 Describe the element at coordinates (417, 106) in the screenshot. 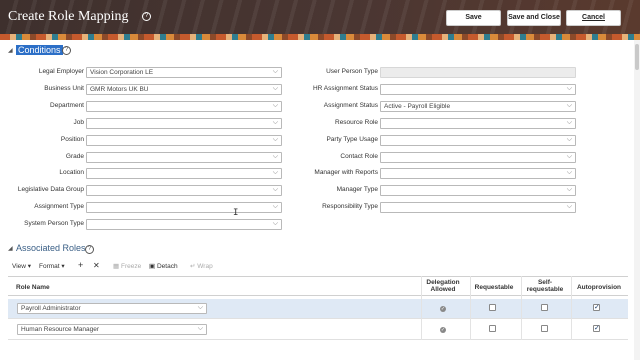

I see `select-value: Active - Payroll Eligible` at that location.